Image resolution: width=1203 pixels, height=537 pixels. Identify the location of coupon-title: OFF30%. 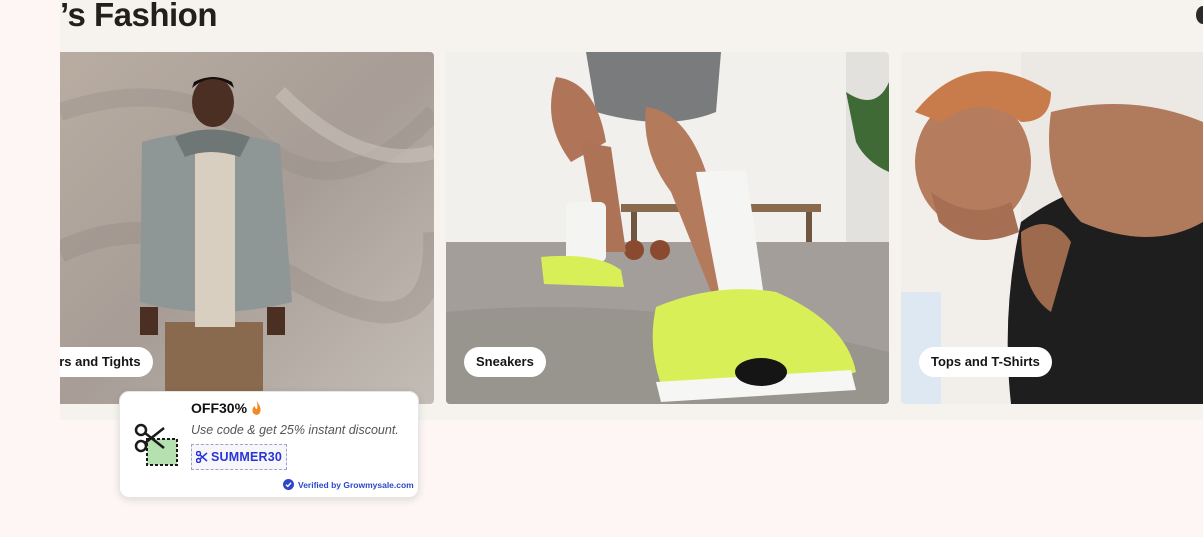
(226, 408).